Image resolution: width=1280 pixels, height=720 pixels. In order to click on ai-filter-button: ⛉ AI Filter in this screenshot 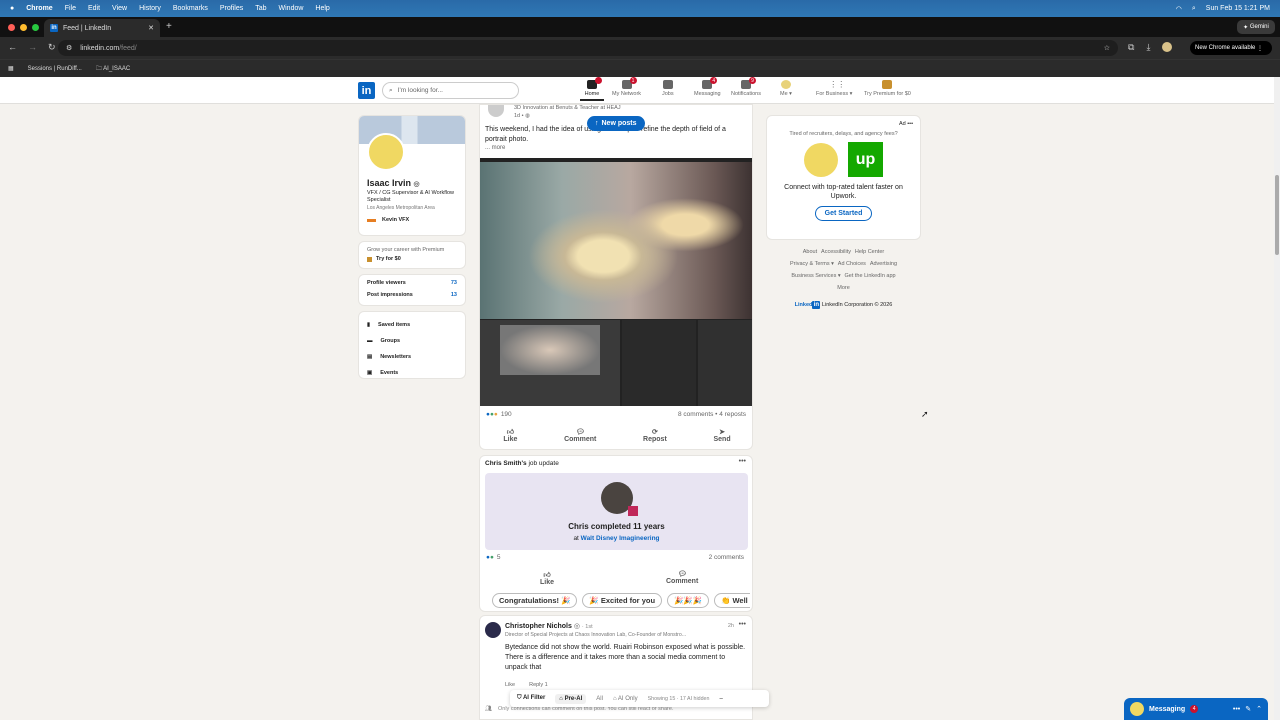, I will do `click(531, 698)`.